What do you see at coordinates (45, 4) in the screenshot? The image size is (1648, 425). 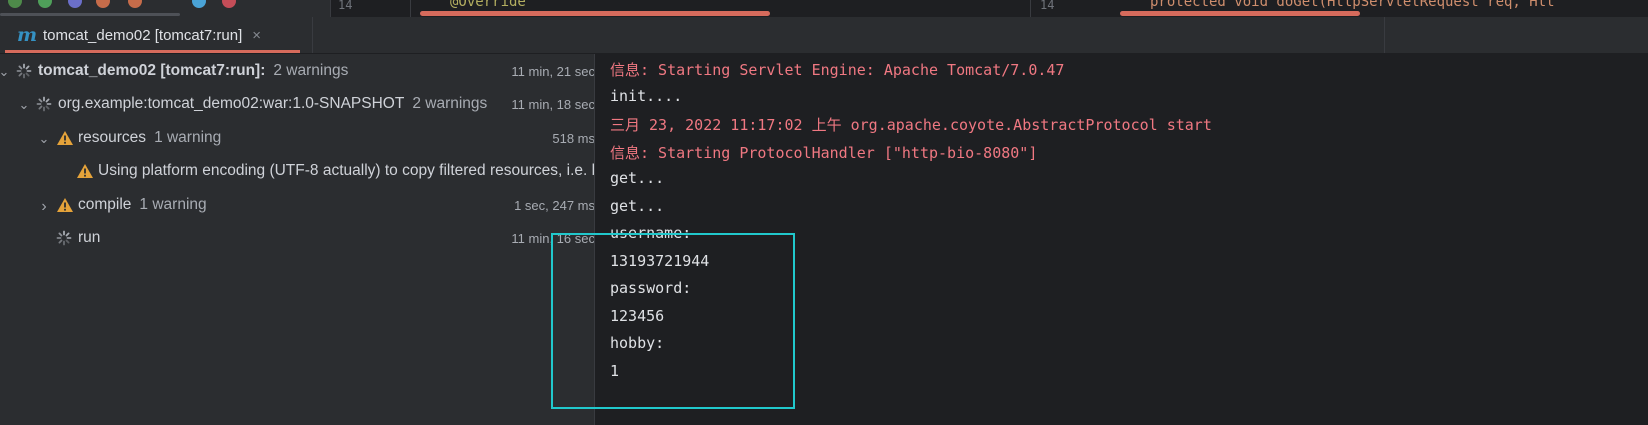 I see `toolbar-debug-icon` at bounding box center [45, 4].